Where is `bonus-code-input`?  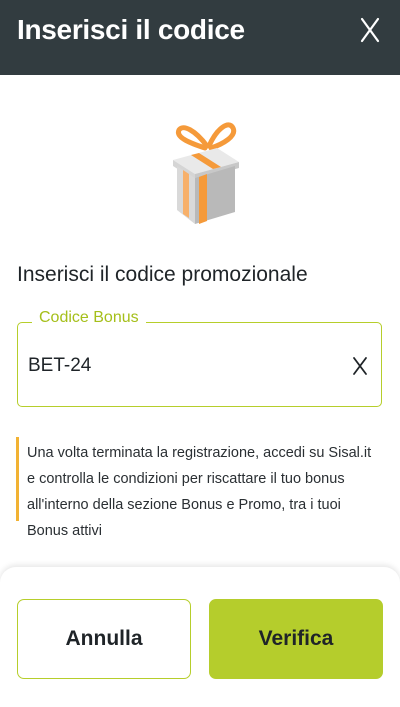 bonus-code-input is located at coordinates (178, 366).